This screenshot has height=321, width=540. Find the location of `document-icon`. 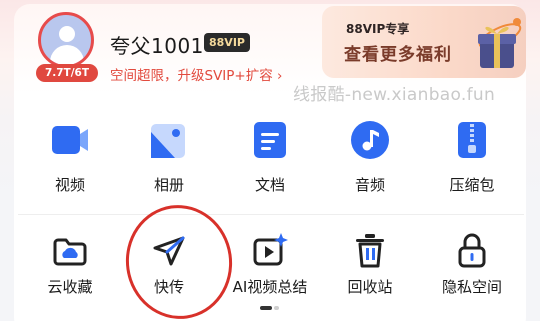

document-icon is located at coordinates (270, 140).